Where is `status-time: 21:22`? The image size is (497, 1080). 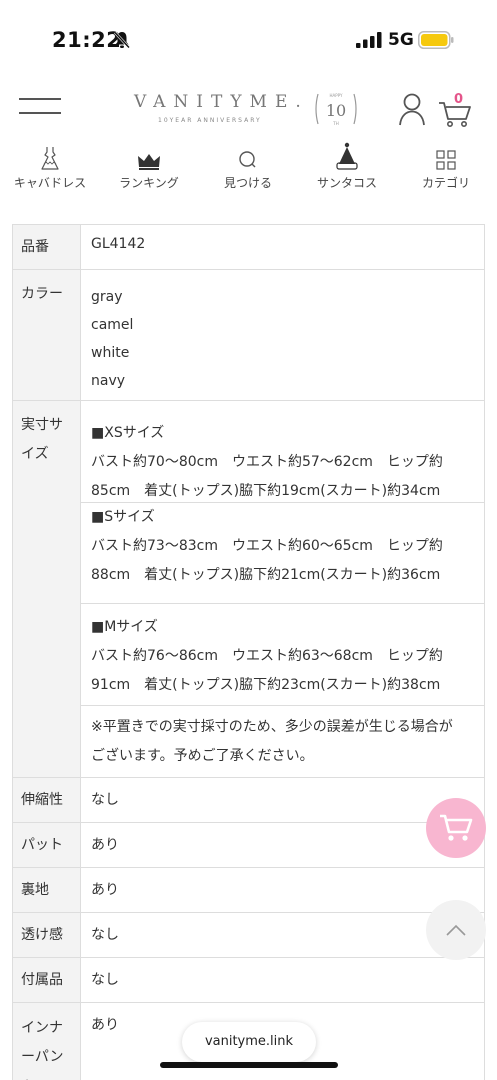
status-time: 21:22 is located at coordinates (87, 40).